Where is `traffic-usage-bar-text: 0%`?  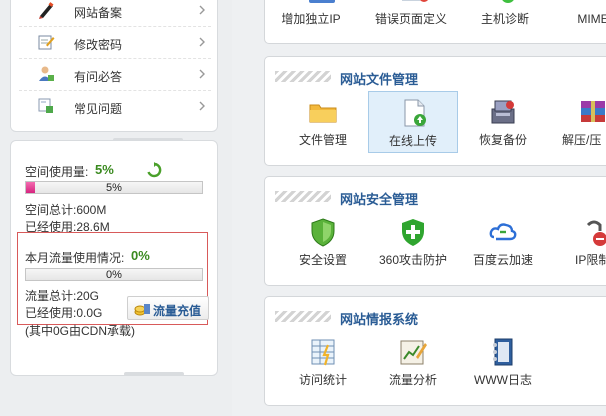 traffic-usage-bar-text: 0% is located at coordinates (114, 275).